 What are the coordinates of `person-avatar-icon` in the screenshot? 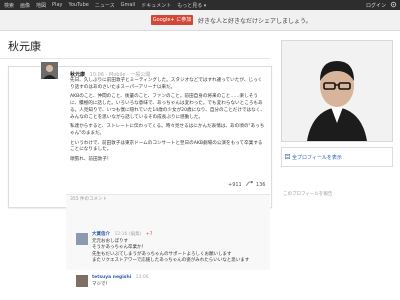 It's located at (49, 70).